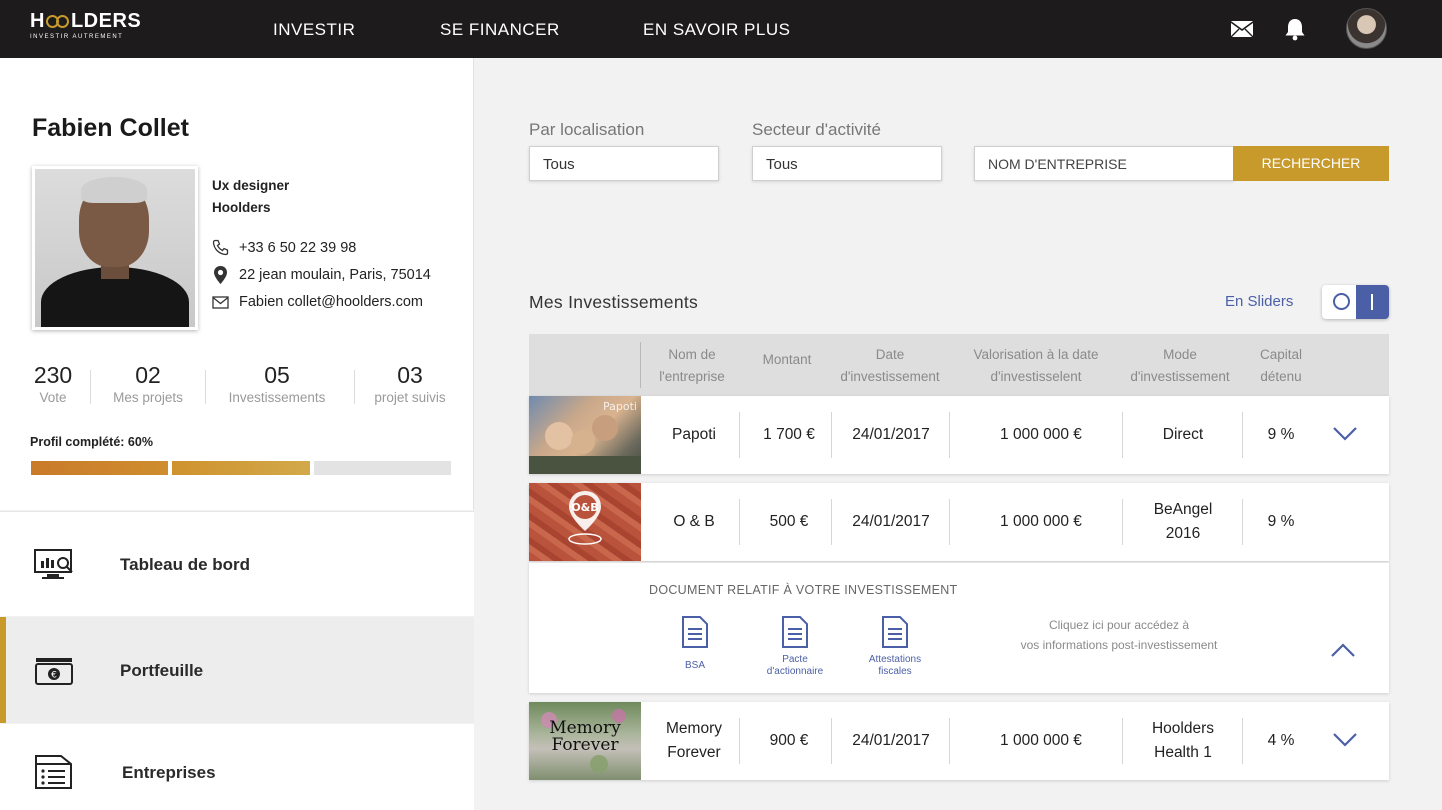  I want to click on menu-item-portfolio: € Portfeuille, so click(237, 670).